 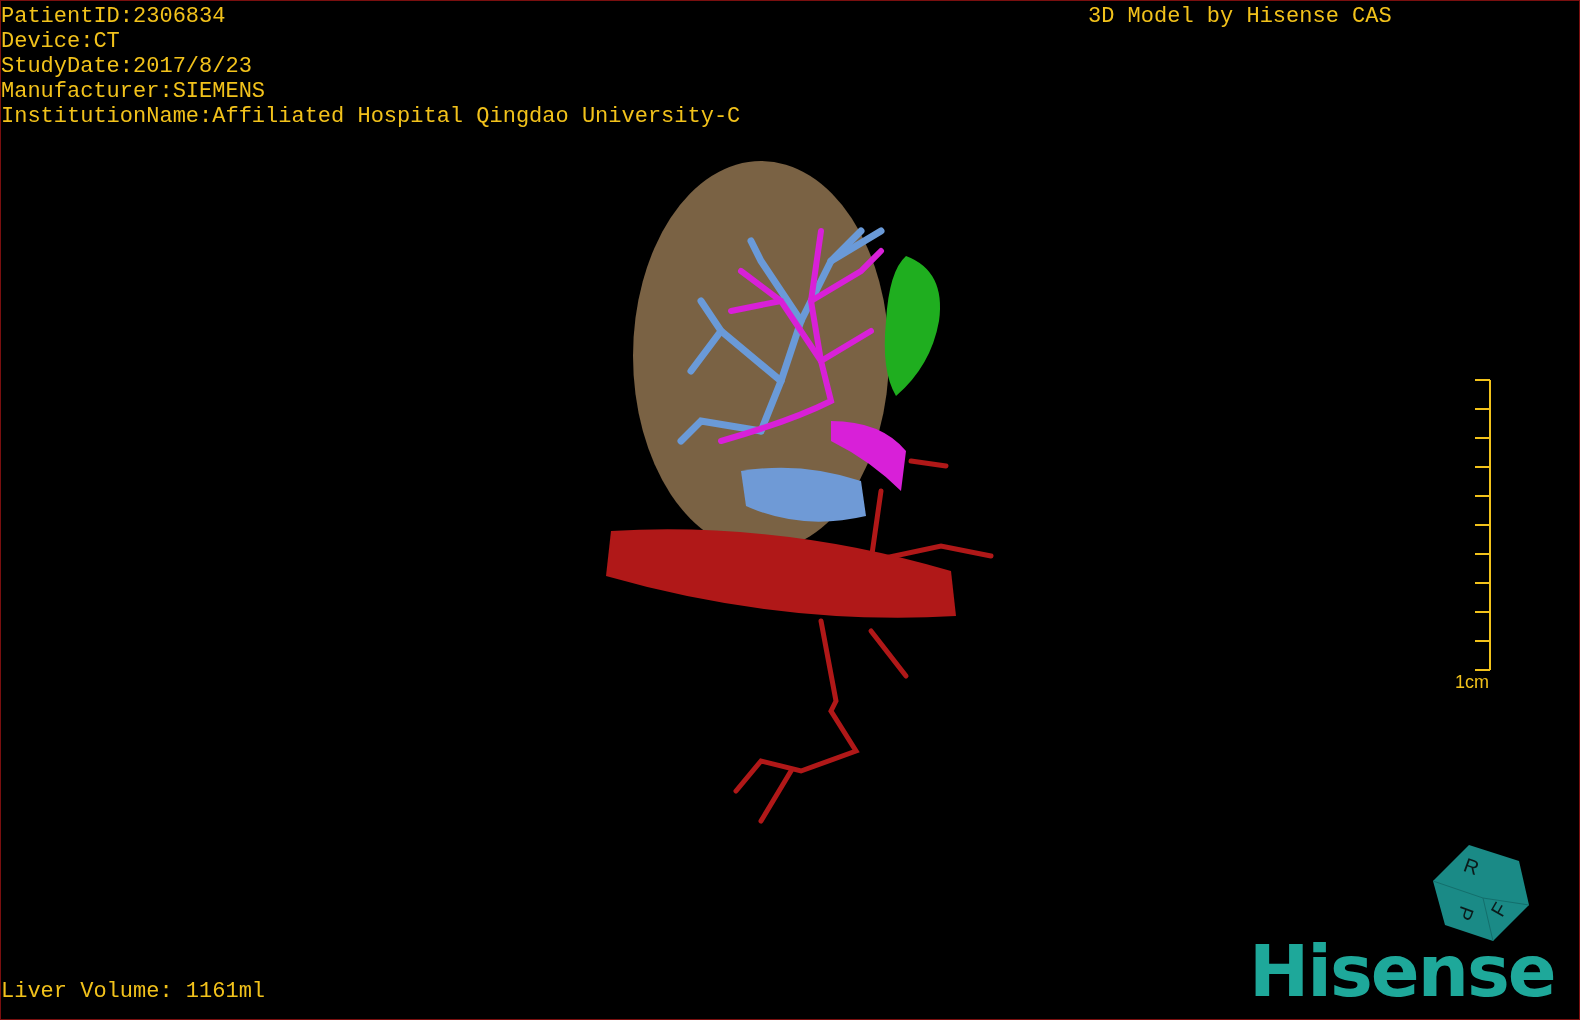 I want to click on patient-info-text: StudyDate:2017/8/23, so click(x=127, y=66).